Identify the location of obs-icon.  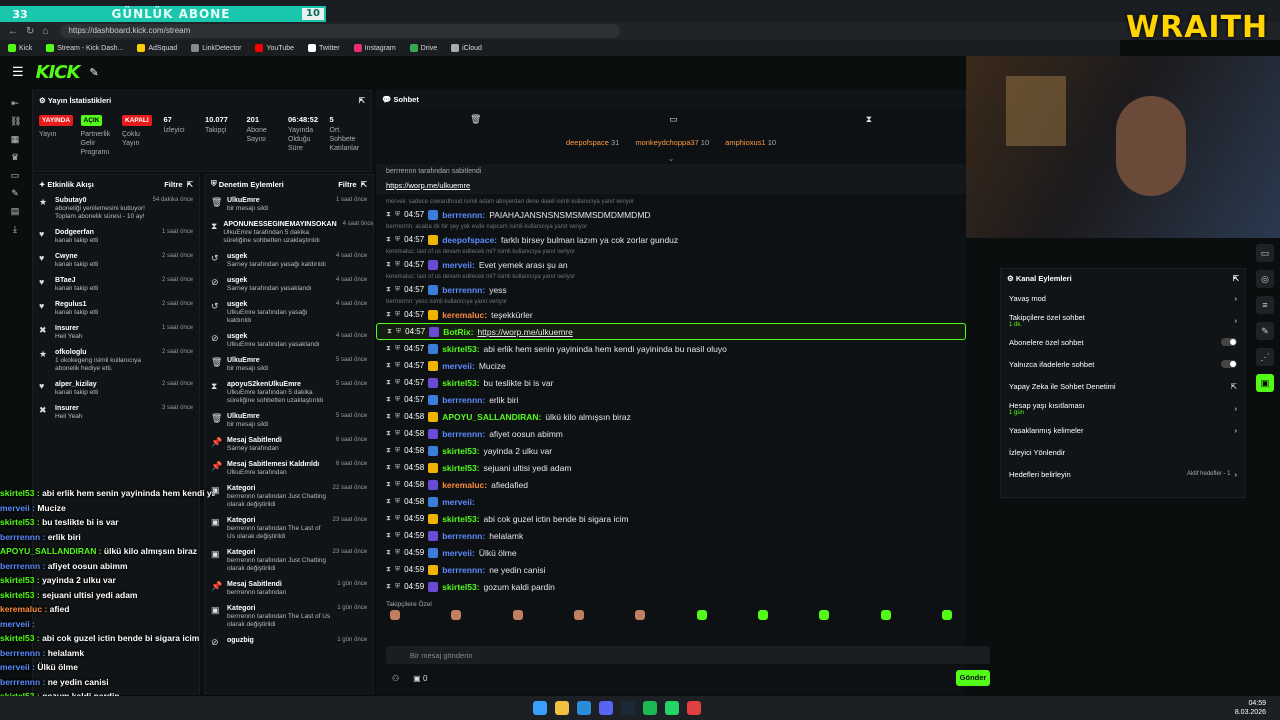
(694, 708).